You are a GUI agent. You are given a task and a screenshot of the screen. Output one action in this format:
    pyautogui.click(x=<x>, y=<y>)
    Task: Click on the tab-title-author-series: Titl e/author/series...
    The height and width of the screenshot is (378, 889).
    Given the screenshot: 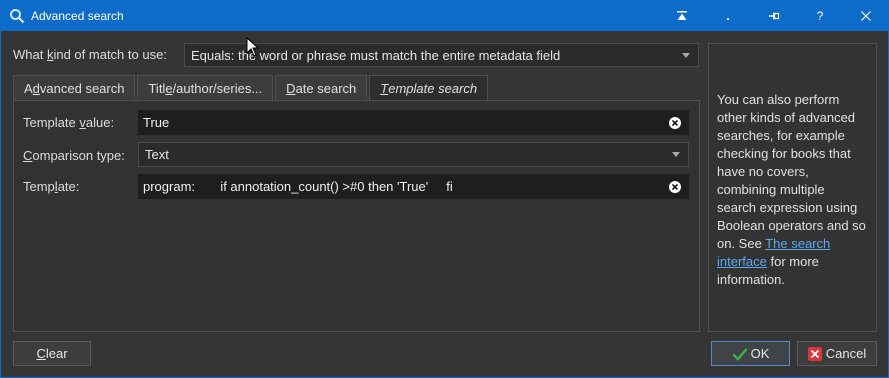 What is the action you would take?
    pyautogui.click(x=205, y=87)
    